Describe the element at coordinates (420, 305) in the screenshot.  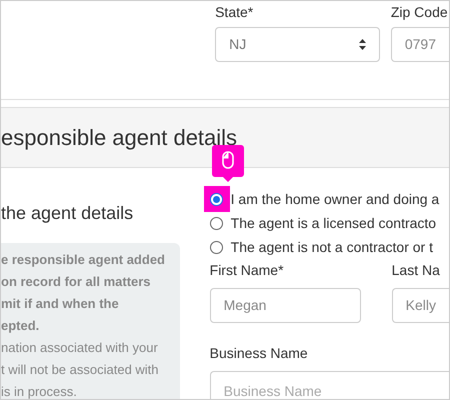
I see `last-name-input: Kelly` at that location.